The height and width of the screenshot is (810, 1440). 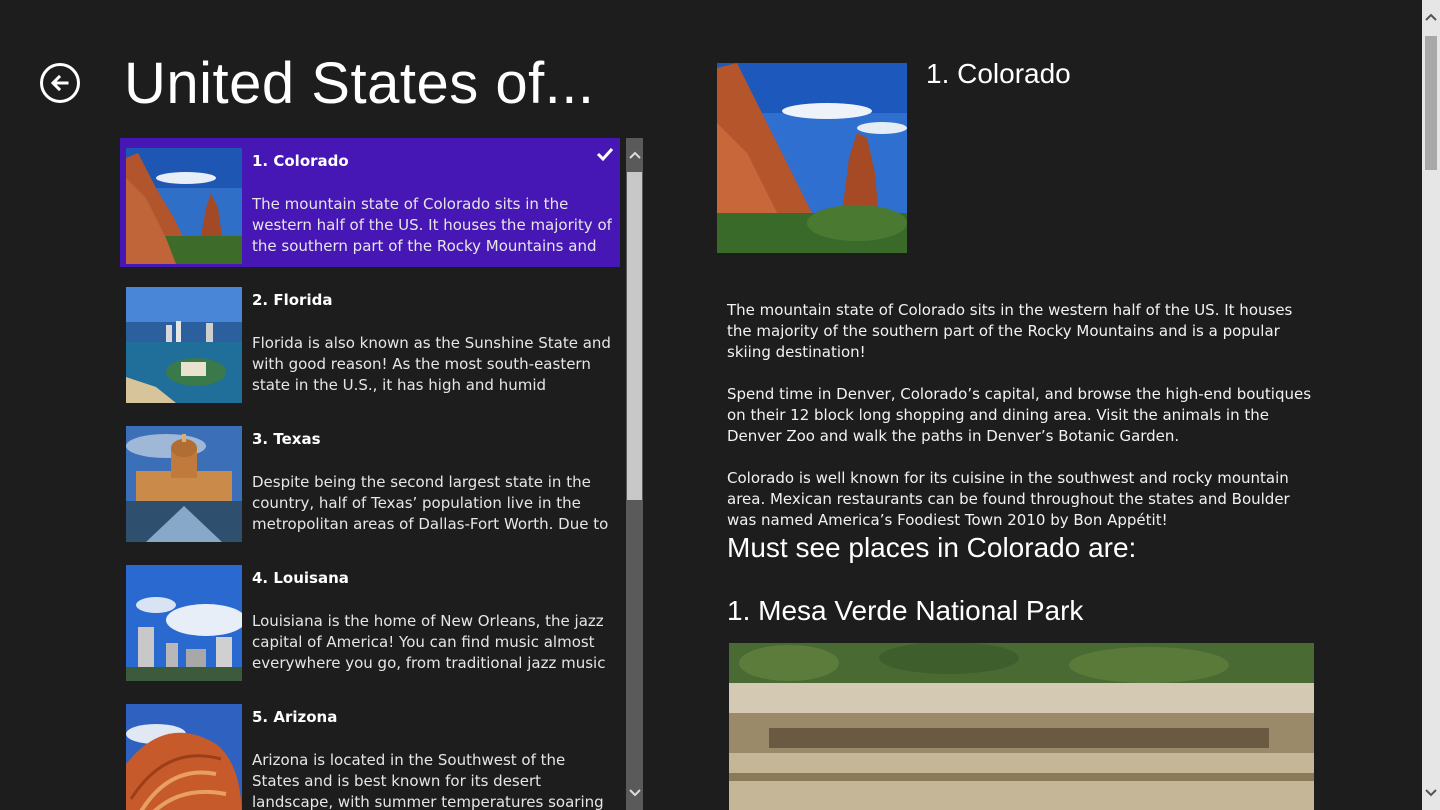 What do you see at coordinates (1431, 405) in the screenshot?
I see `page-scrollbar` at bounding box center [1431, 405].